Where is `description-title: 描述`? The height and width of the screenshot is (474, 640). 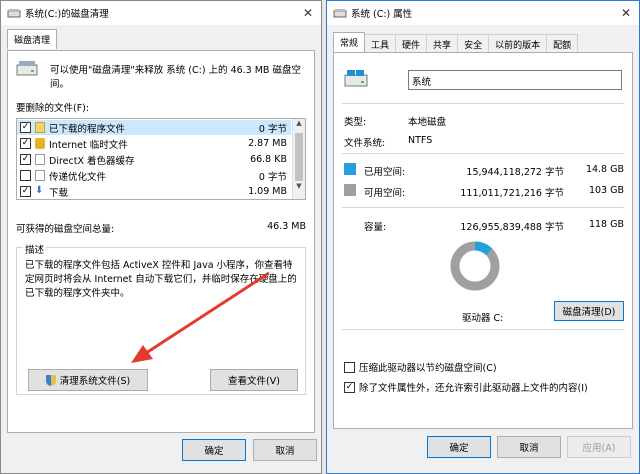 description-title: 描述 is located at coordinates (35, 249).